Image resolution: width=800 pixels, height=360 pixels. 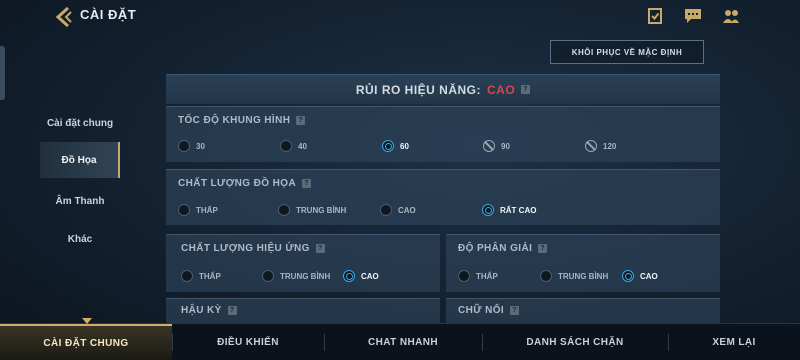 I want to click on tab-general-settings: CÀI ĐẶT CHUNG, so click(x=86, y=342).